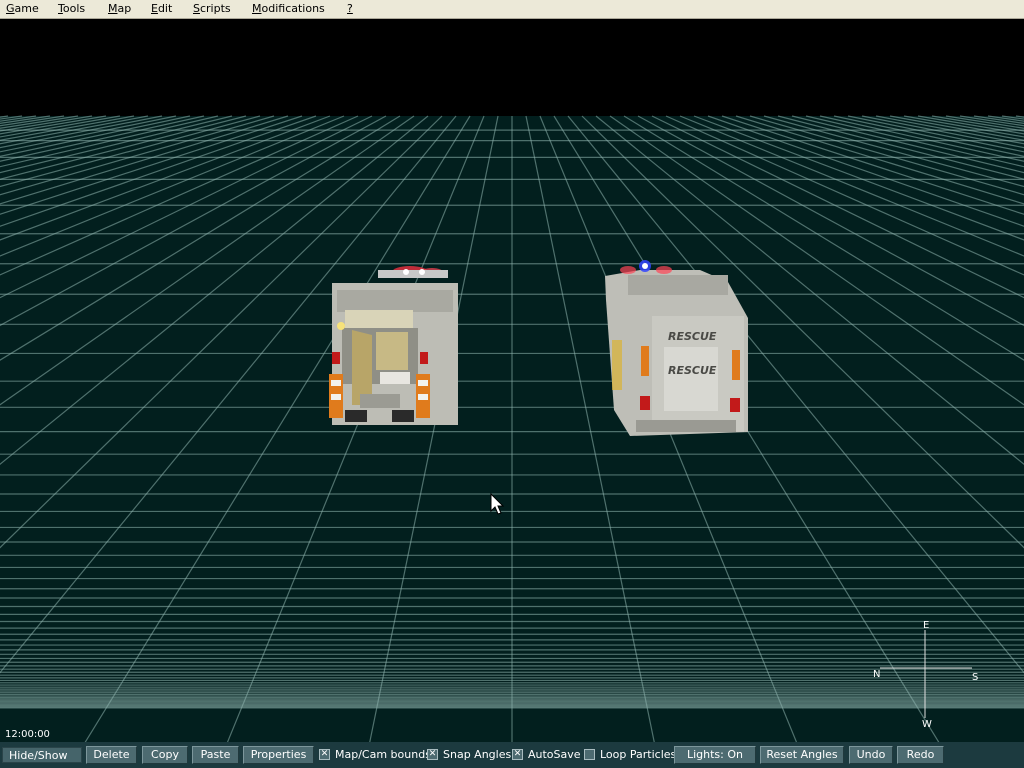 The height and width of the screenshot is (768, 1024). What do you see at coordinates (692, 370) in the screenshot?
I see `rescue-panel-text-bottom: RESCUE` at bounding box center [692, 370].